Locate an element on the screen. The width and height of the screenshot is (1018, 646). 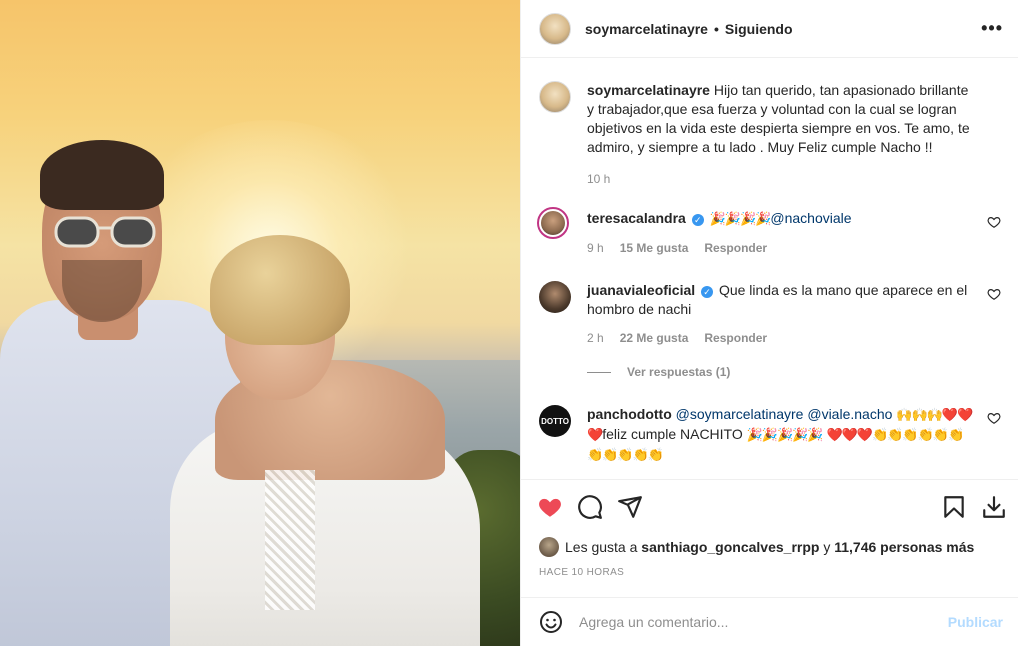
view-replies-label: Ver respuestas (1) is located at coordinates (679, 372).